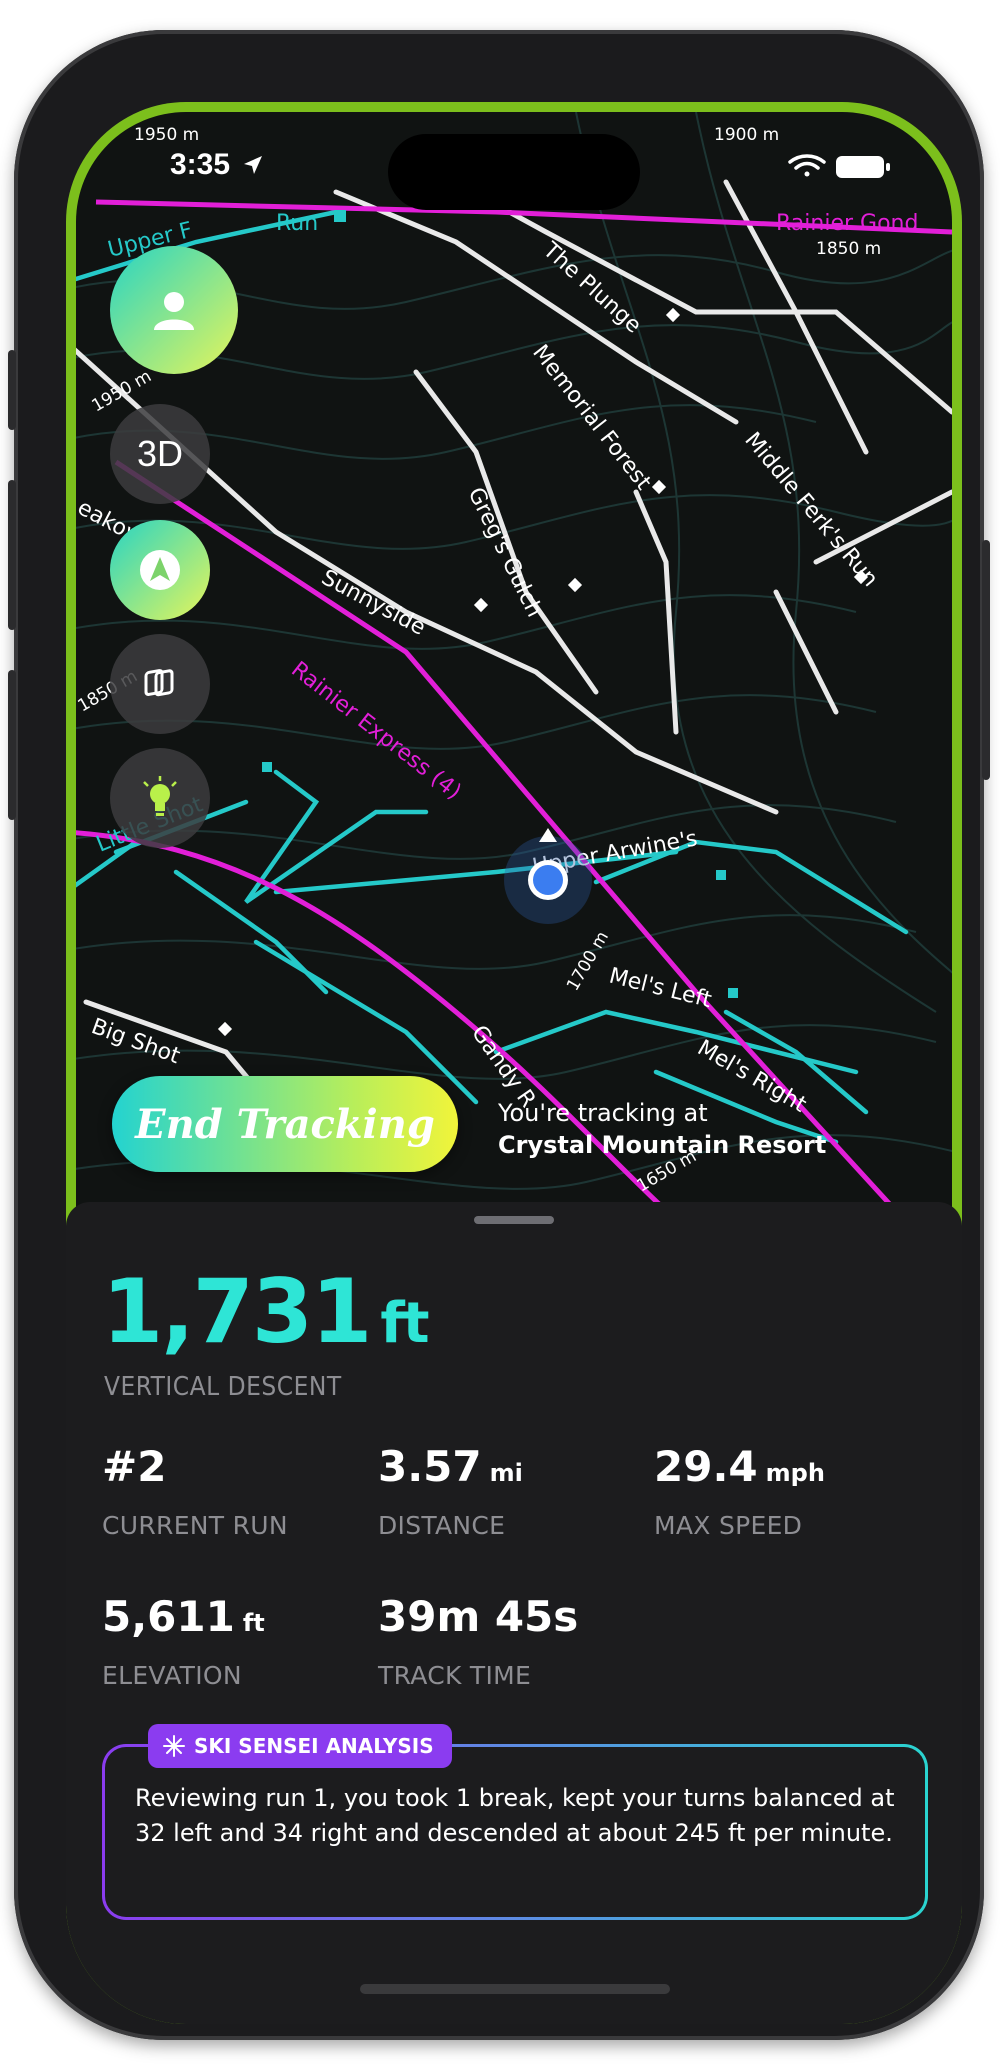 Image resolution: width=1000 pixels, height=2071 pixels. Describe the element at coordinates (706, 1466) in the screenshot. I see `max-speed-value: 29.4` at that location.